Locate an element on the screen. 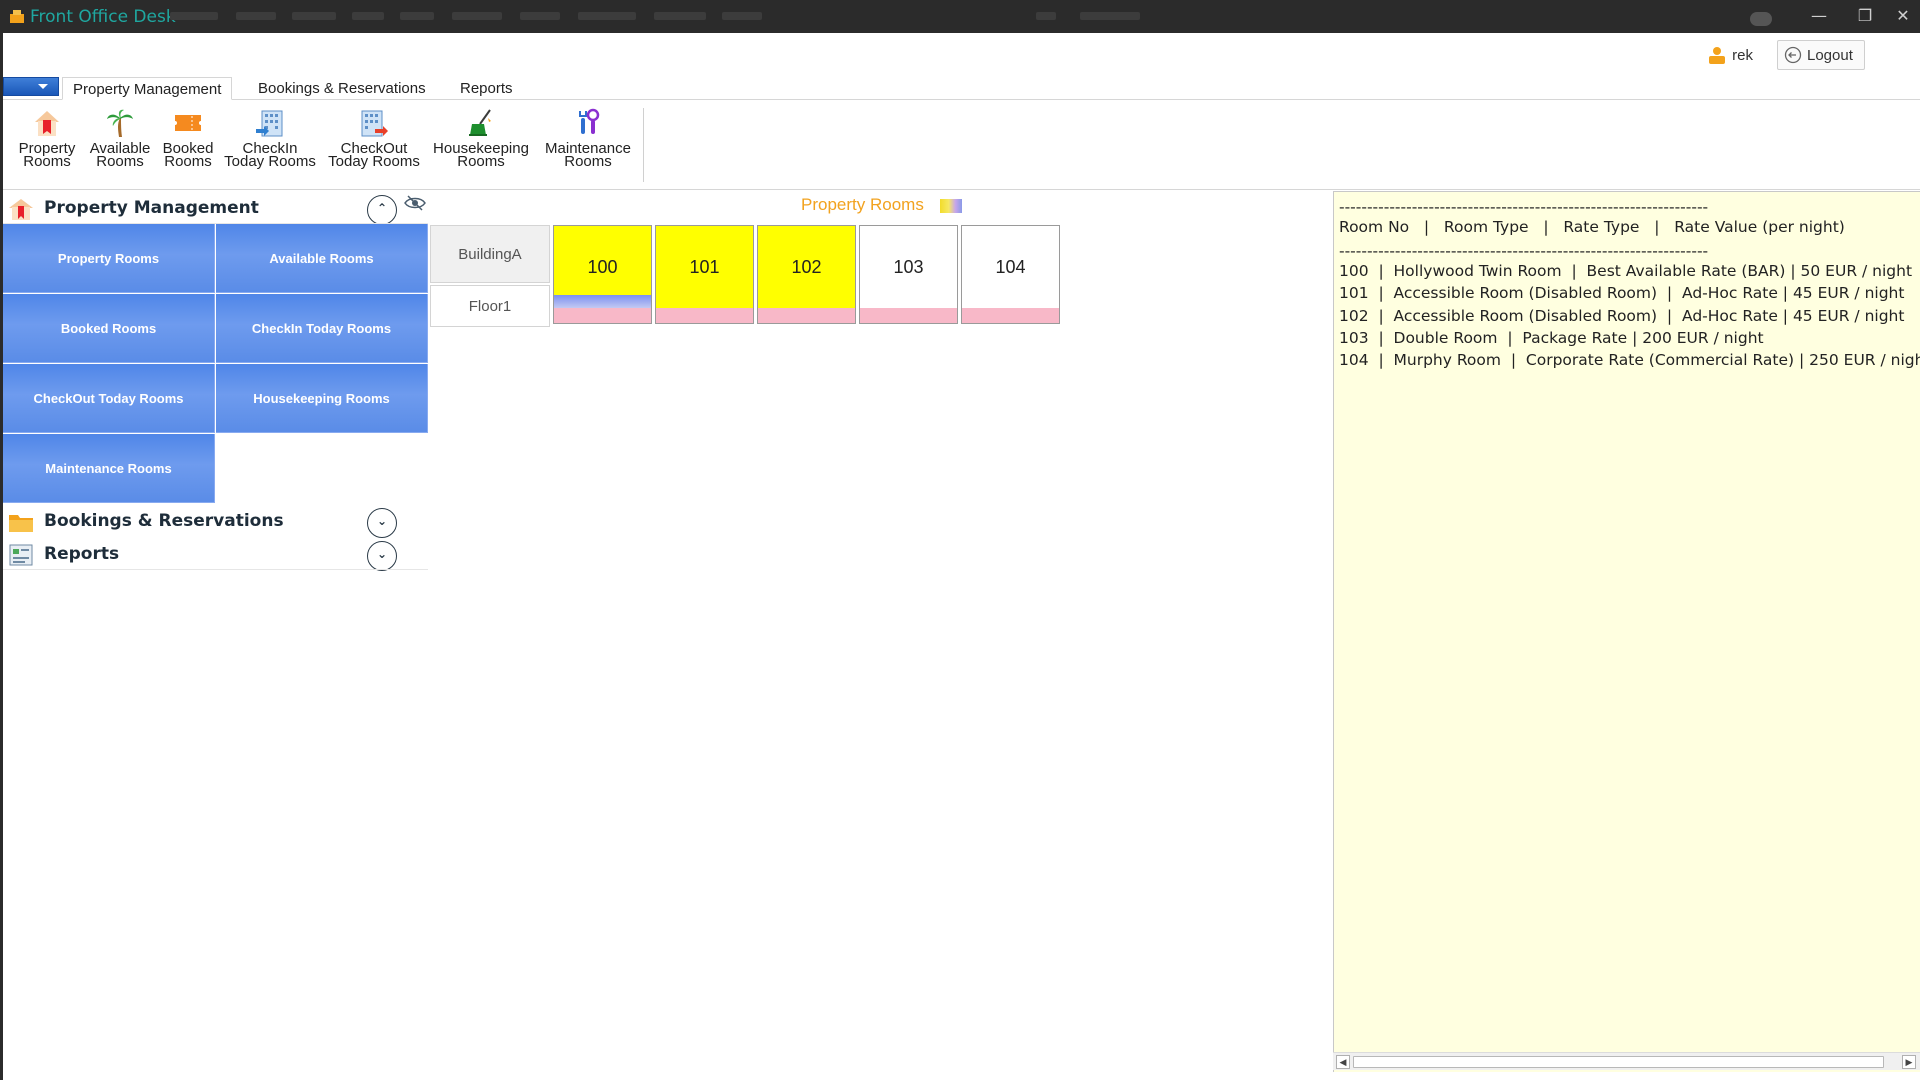  ribbon-maintenance-button: Maintenance Rooms is located at coordinates (588, 136).